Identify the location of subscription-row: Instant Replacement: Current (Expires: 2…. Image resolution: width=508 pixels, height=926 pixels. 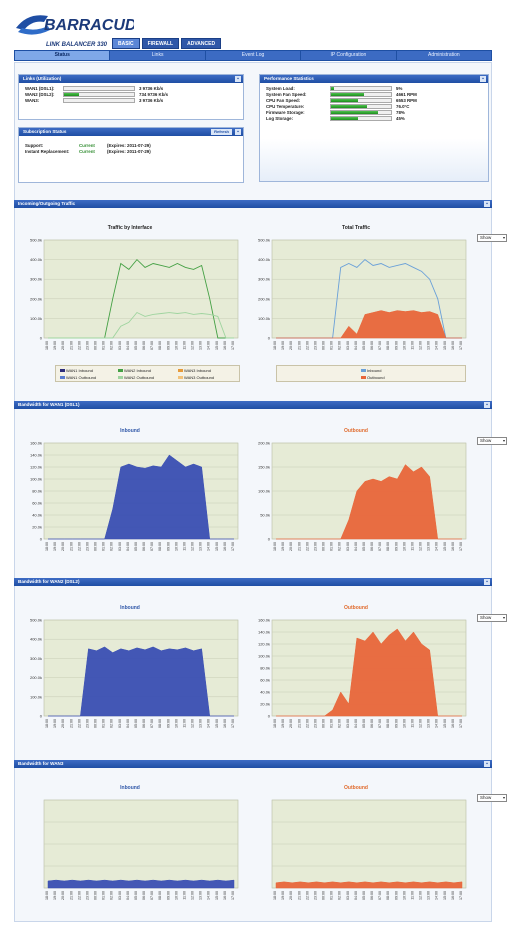
(88, 151).